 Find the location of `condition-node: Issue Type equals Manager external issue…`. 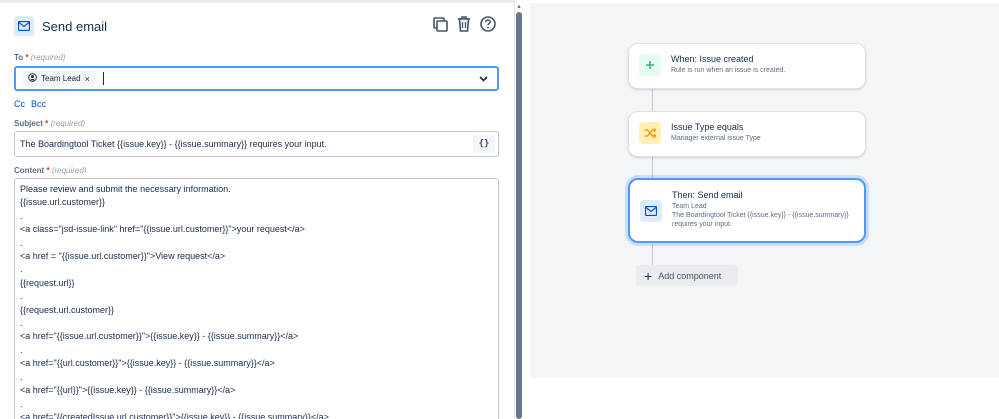

condition-node: Issue Type equals Manager external issue… is located at coordinates (747, 134).